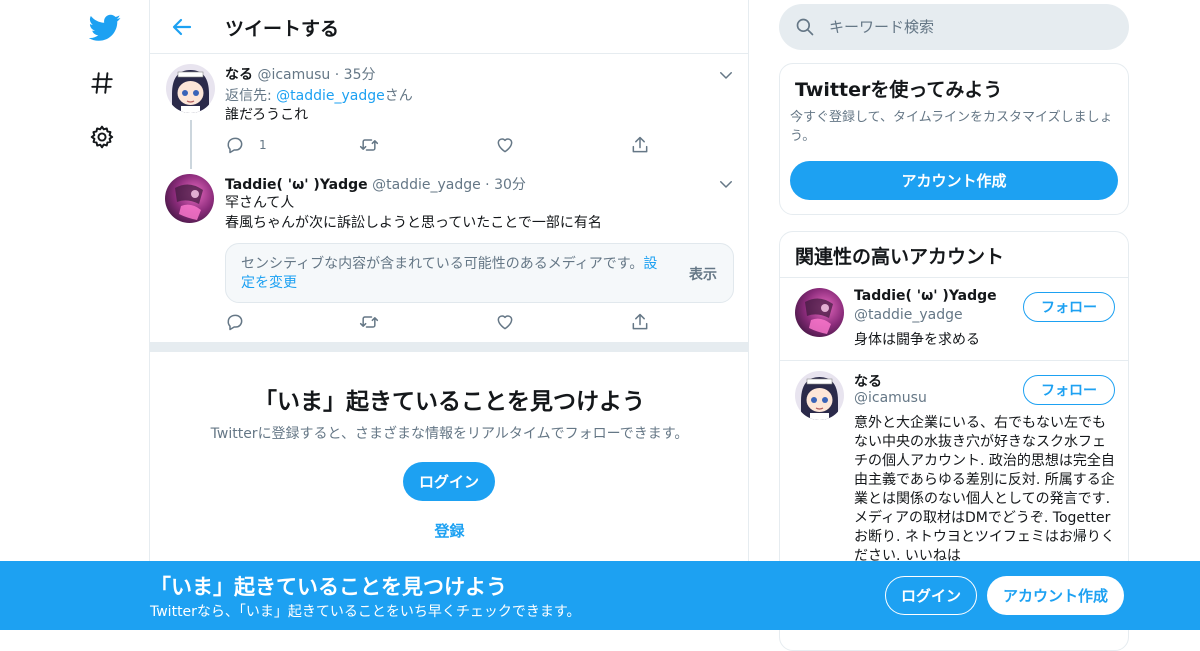 The height and width of the screenshot is (651, 1200). I want to click on twitter-logo-icon, so click(105, 28).